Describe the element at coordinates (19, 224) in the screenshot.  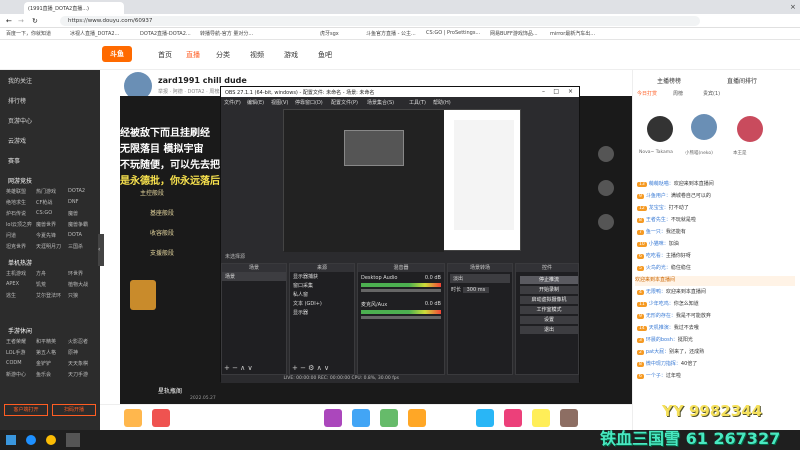
I see `category-link: lol云顶之弈` at that location.